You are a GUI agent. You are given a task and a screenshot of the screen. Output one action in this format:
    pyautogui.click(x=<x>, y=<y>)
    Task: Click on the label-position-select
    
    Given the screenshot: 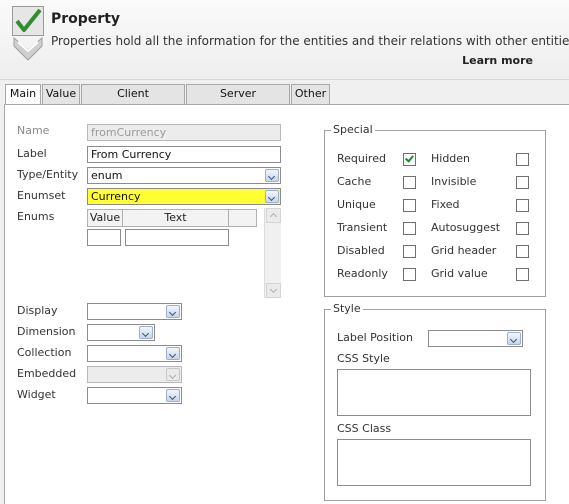 What is the action you would take?
    pyautogui.click(x=475, y=338)
    